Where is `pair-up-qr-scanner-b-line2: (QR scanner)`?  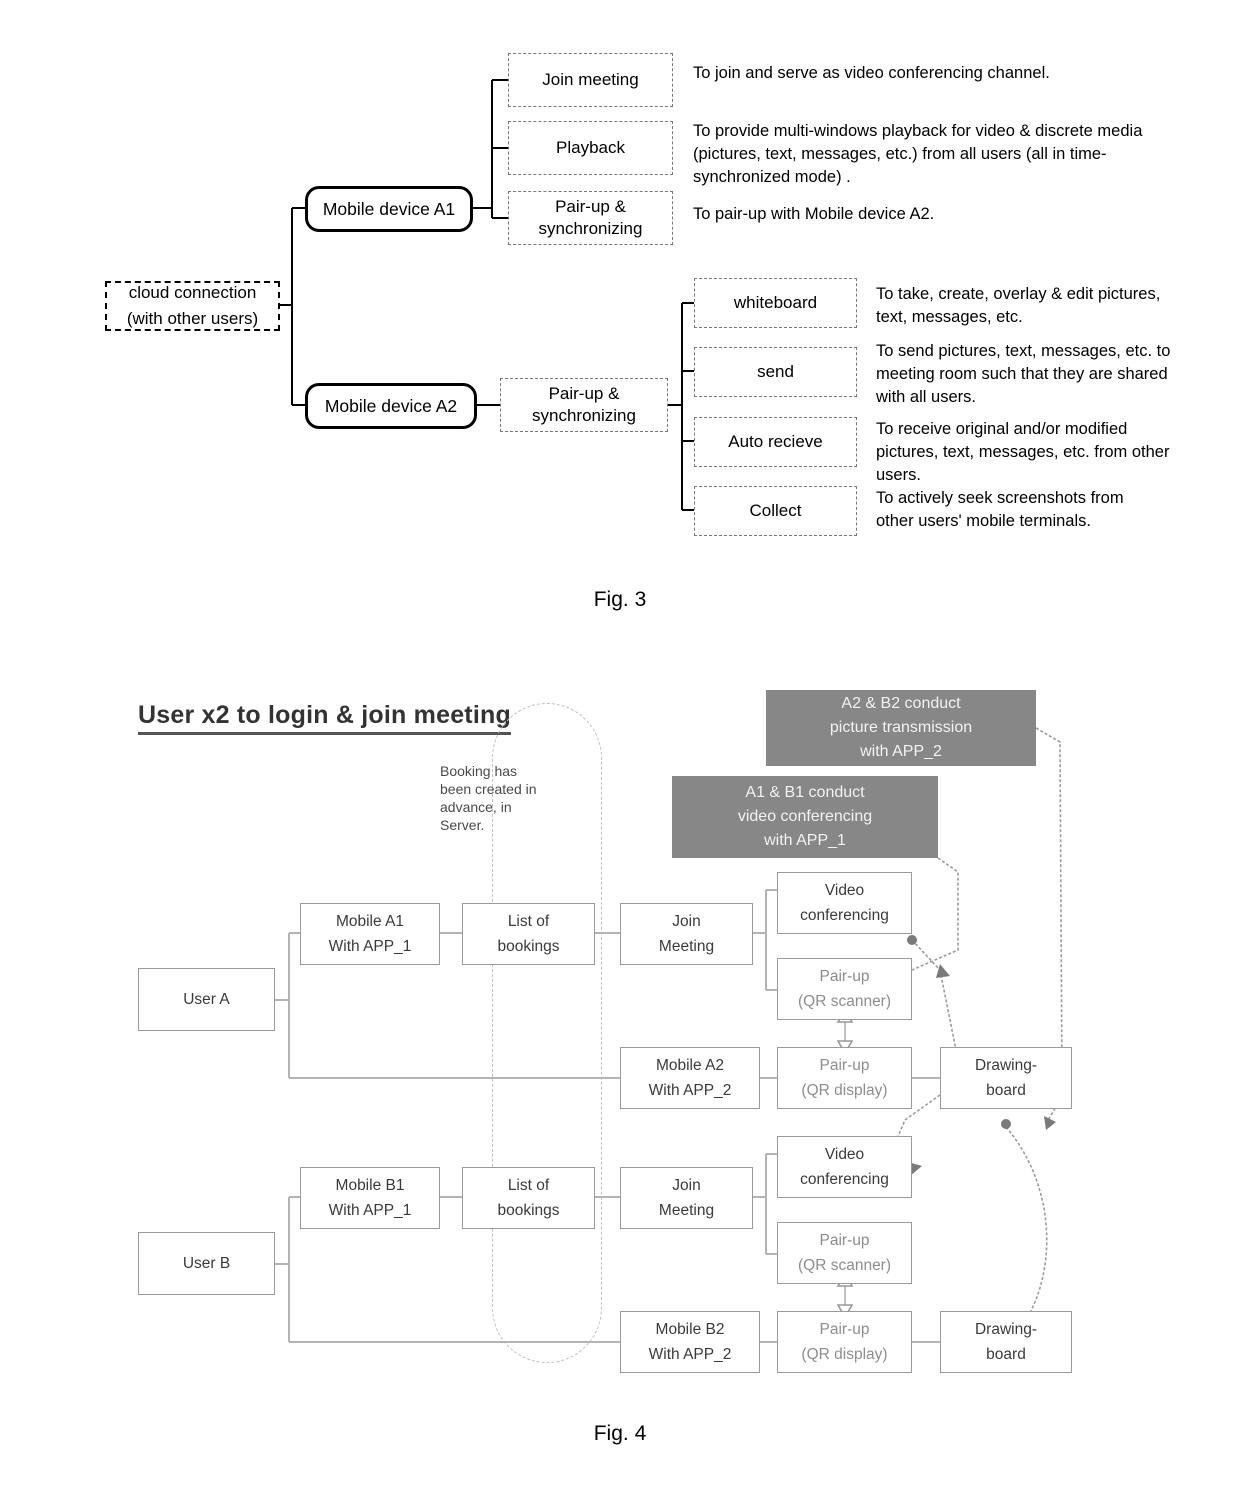
pair-up-qr-scanner-b-line2: (QR scanner) is located at coordinates (844, 1265).